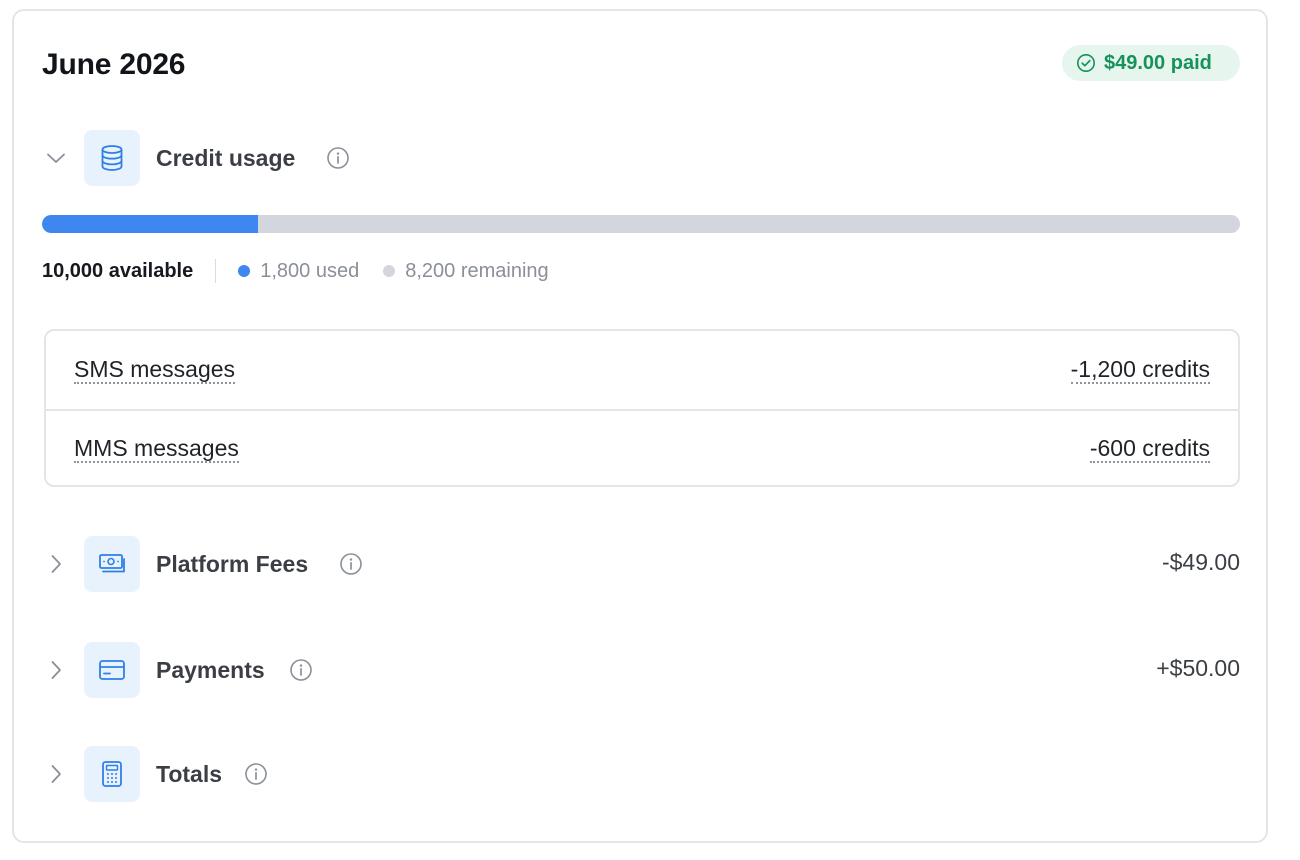 The image size is (1300, 860). What do you see at coordinates (150, 224) in the screenshot?
I see `credit-usage-progress-fill` at bounding box center [150, 224].